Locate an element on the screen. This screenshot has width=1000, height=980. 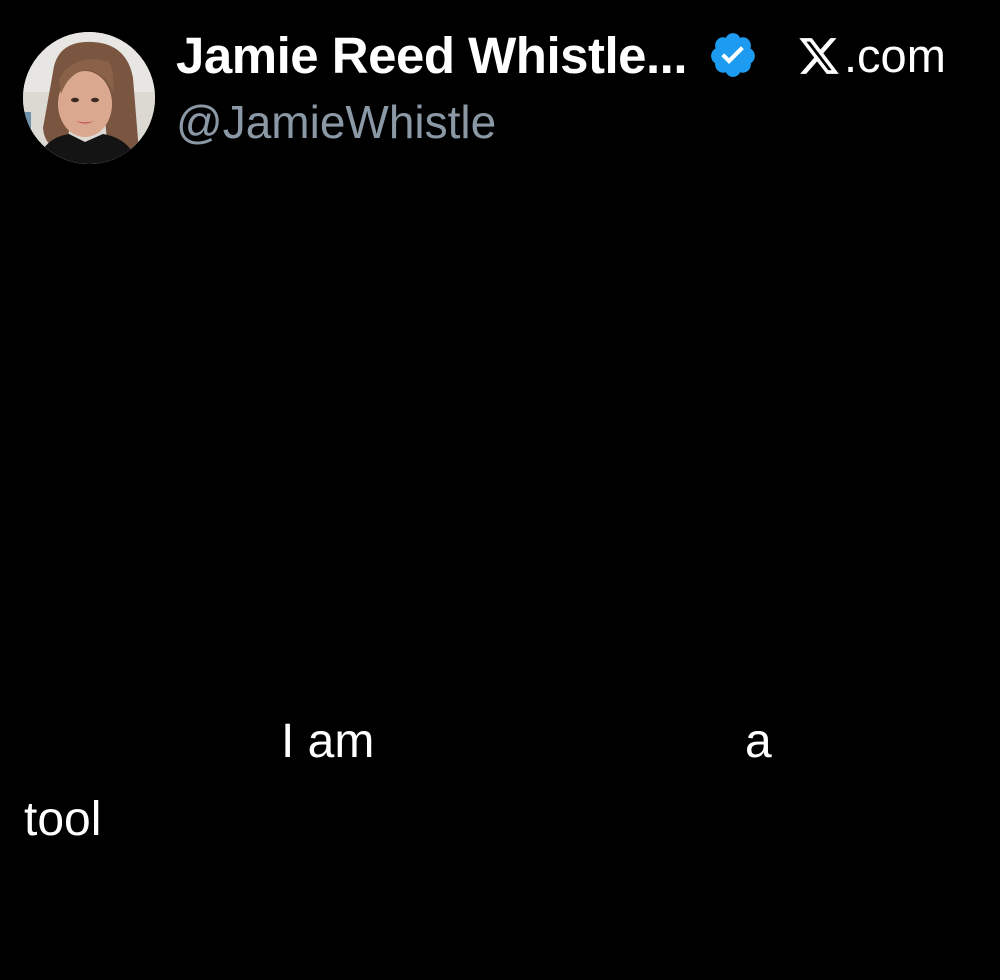
post-text-fragment: tool is located at coordinates (63, 819).